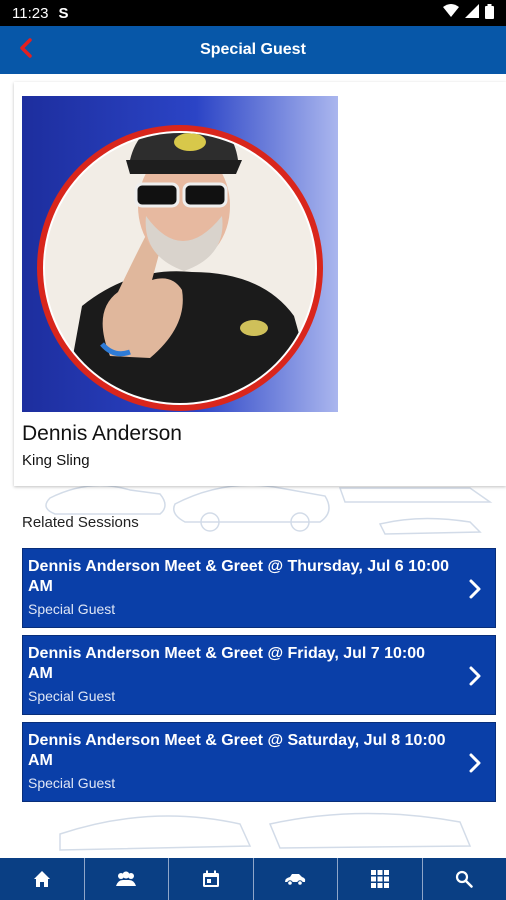  I want to click on page-title: Special Guest, so click(253, 49).